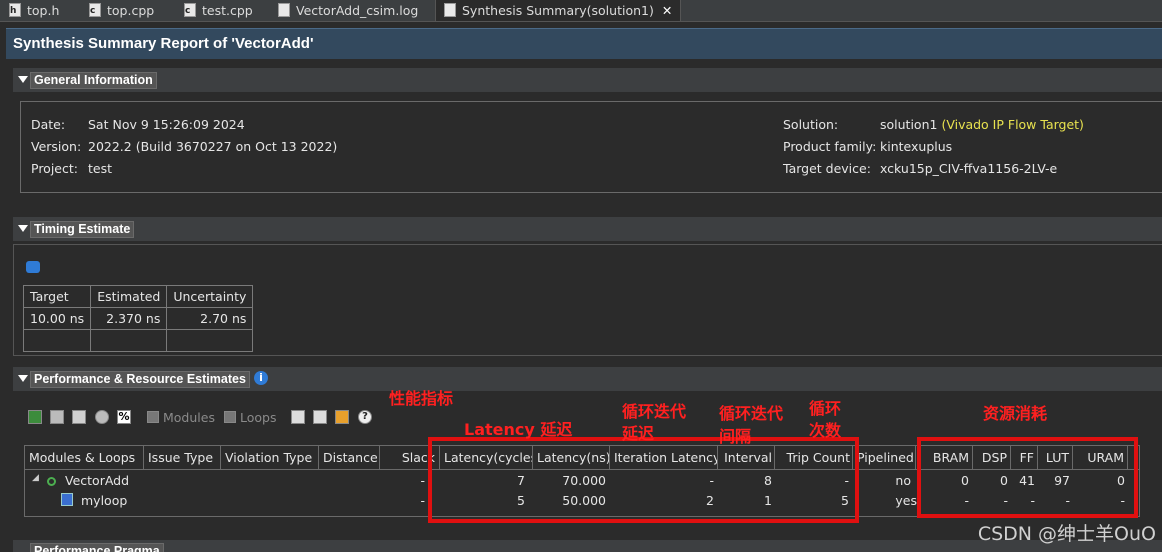 This screenshot has height=552, width=1162. I want to click on section-title: Performance & Resource Estimates, so click(140, 379).